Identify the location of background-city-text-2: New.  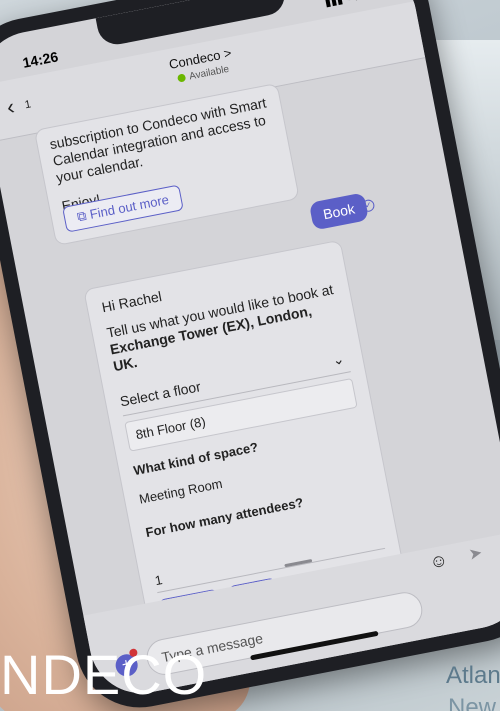
(472, 702).